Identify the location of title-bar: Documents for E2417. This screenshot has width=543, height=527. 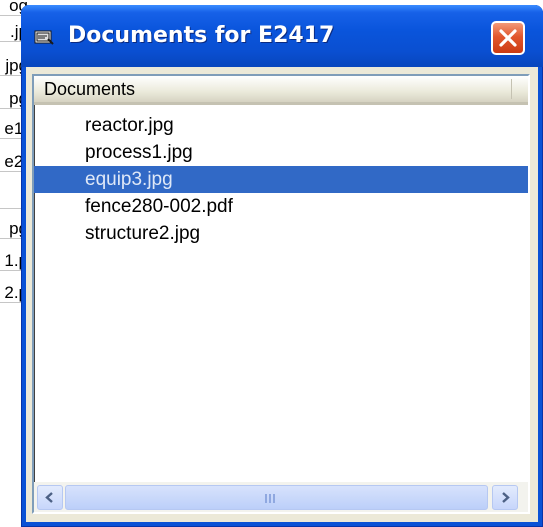
(282, 36).